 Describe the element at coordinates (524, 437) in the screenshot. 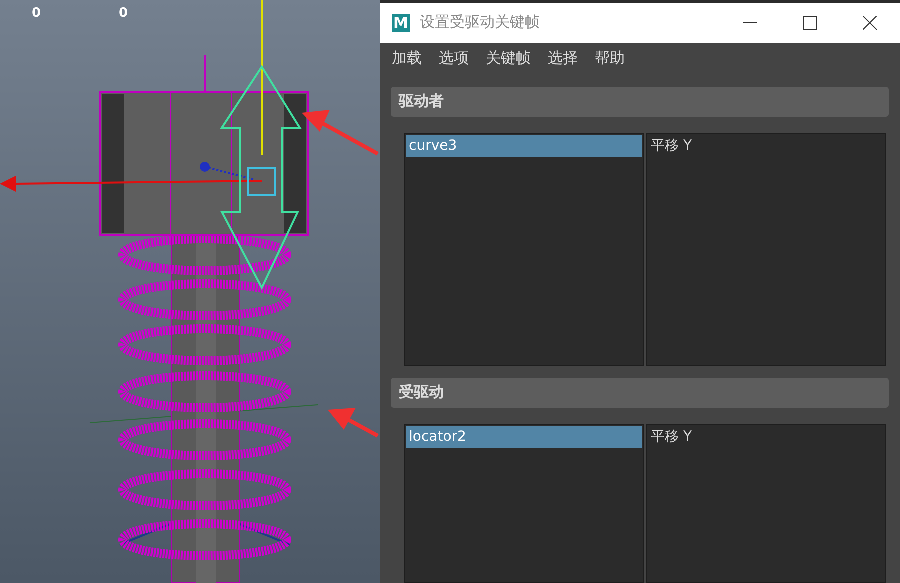

I see `list-item: locator2` at that location.